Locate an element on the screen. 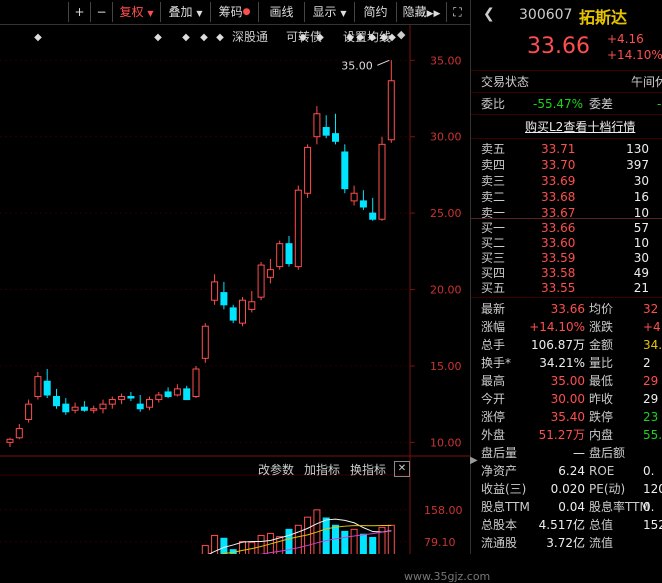 The width and height of the screenshot is (662, 583). buy-order-row: 买四 33.58 49 is located at coordinates (566, 273).